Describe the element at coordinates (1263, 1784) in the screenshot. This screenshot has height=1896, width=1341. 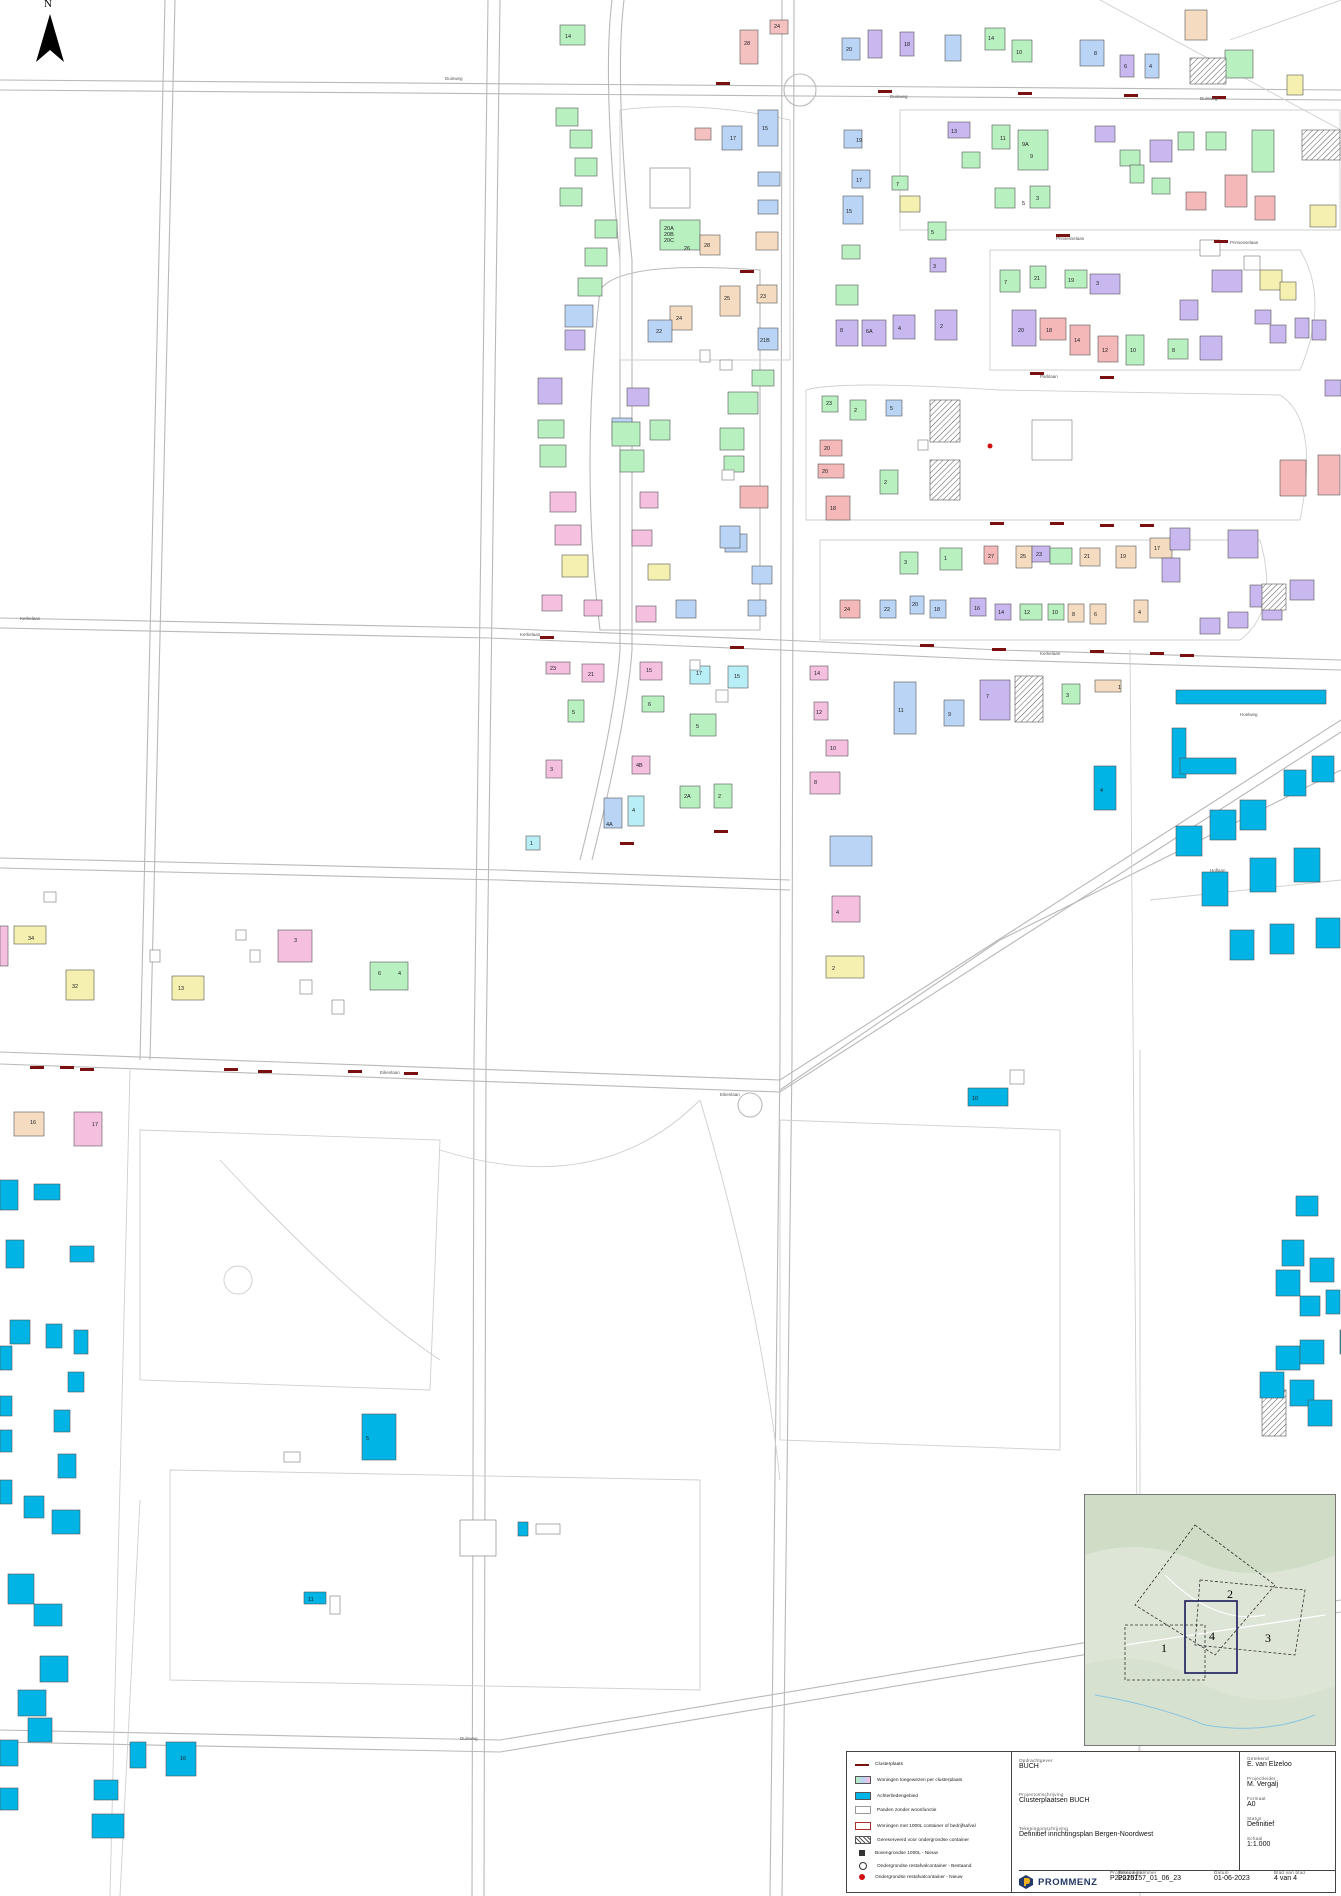
I see `projectleader-value: M. Vergalj` at that location.